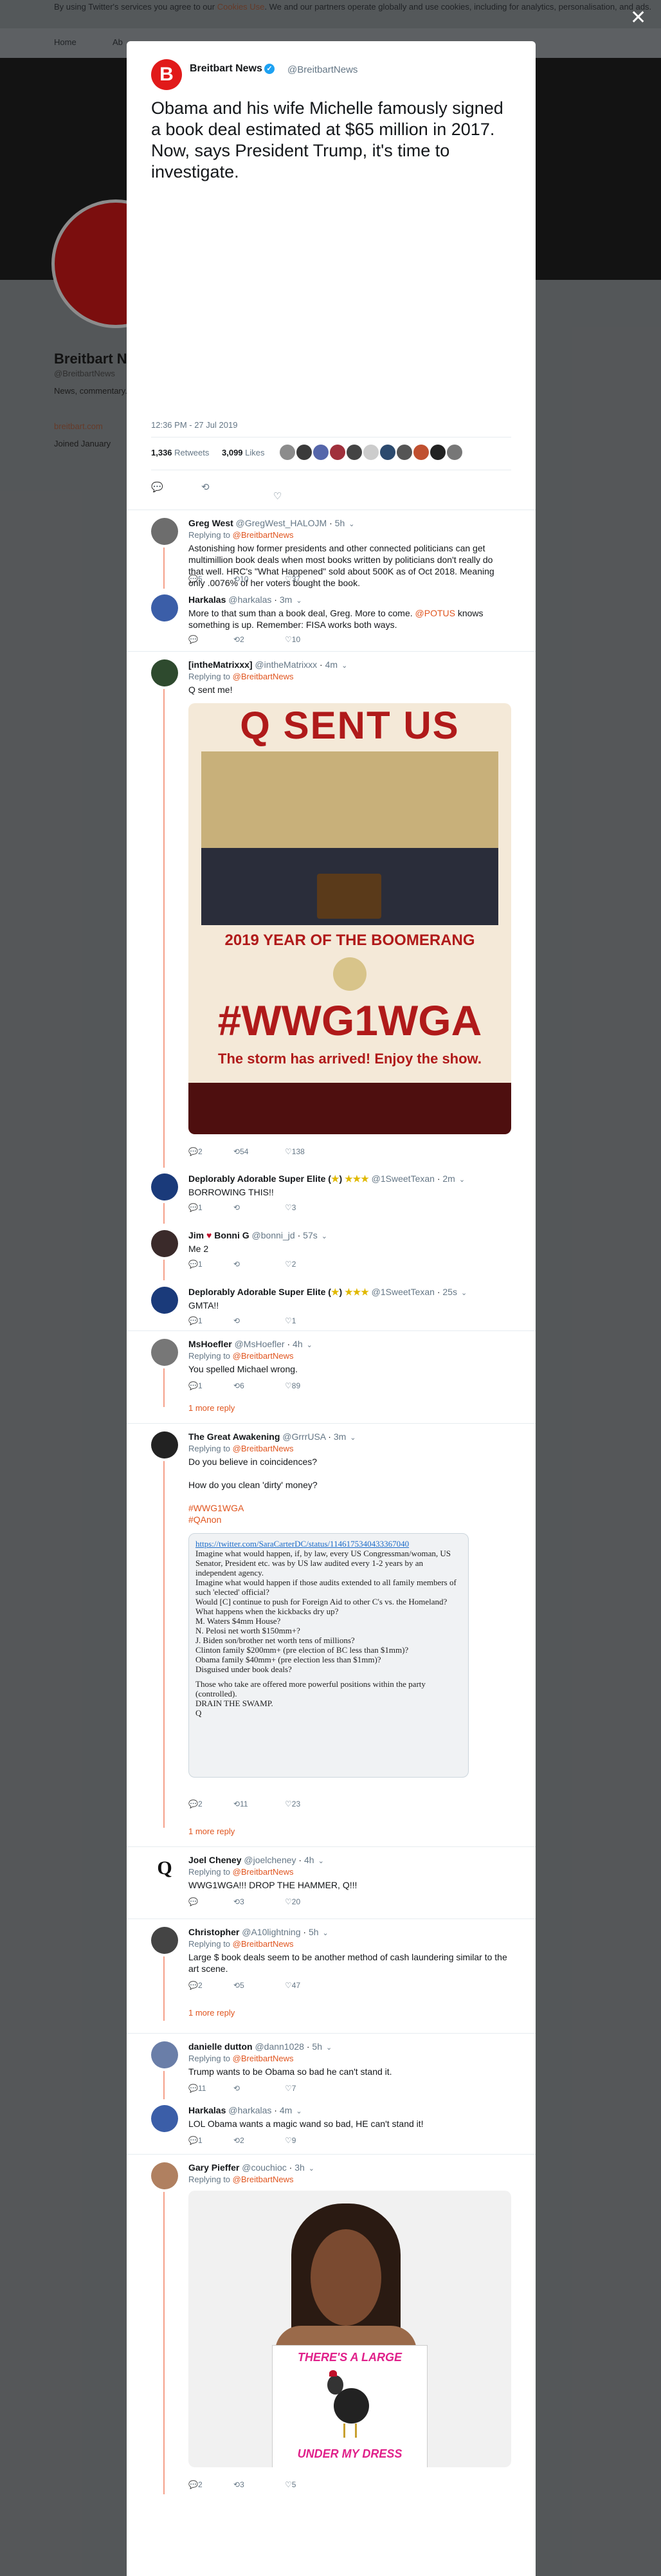  Describe the element at coordinates (166, 74) in the screenshot. I see `breitbart-logo: B` at that location.